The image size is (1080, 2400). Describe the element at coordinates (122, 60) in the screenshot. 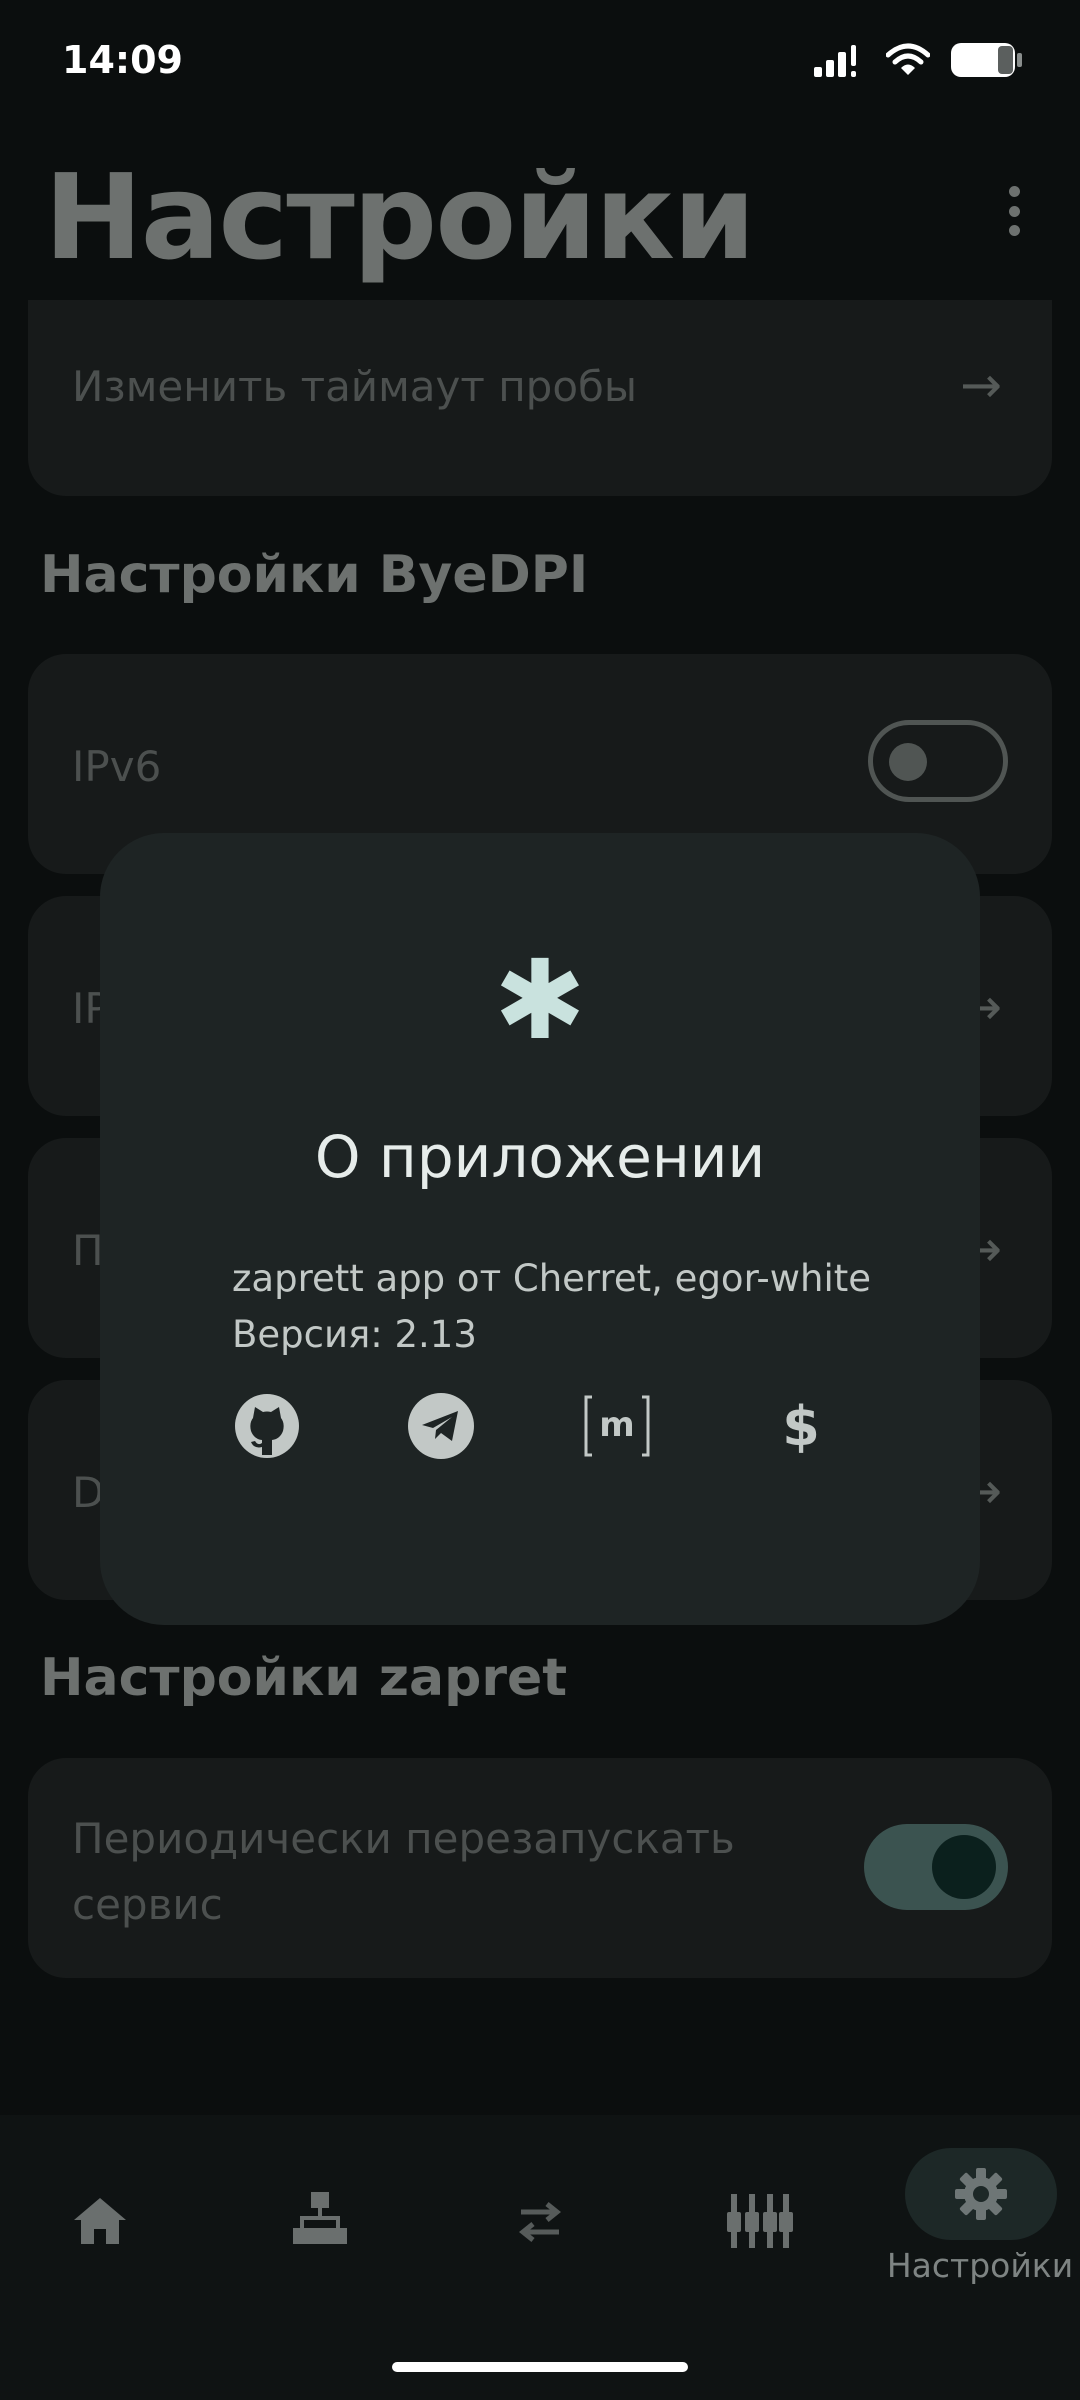

I see `status-time: 14:09` at that location.